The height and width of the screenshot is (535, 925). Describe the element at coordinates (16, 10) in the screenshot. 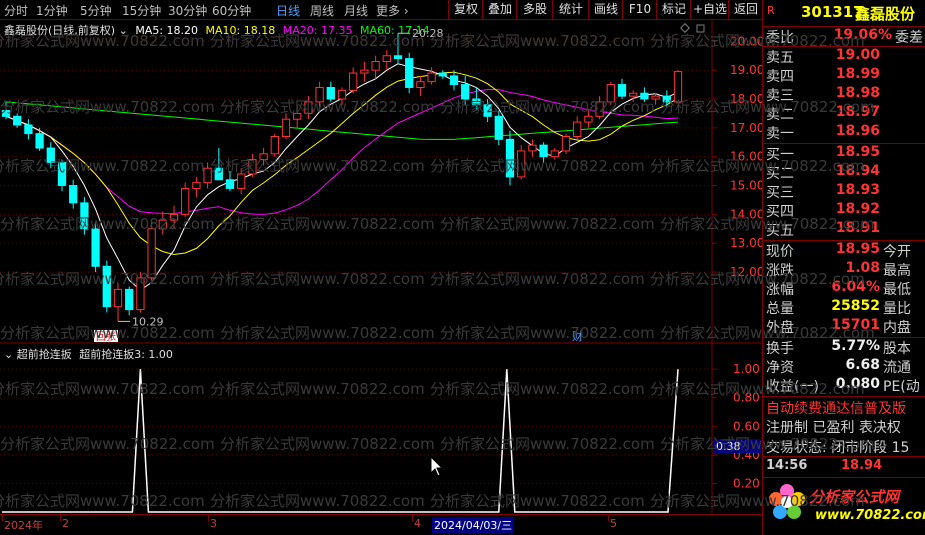

I see `period-tab-0: 分时` at that location.